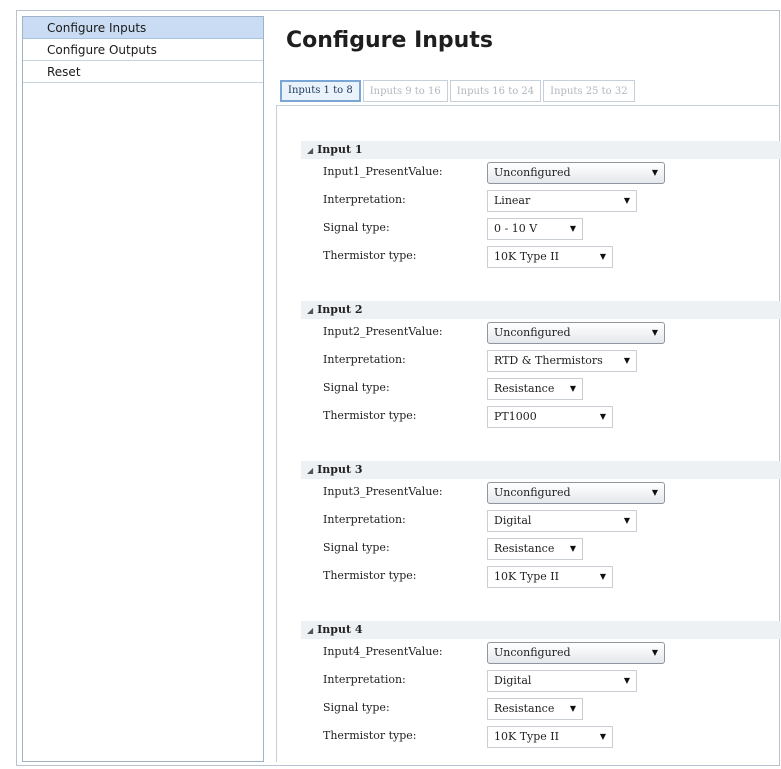 The image size is (781, 769). What do you see at coordinates (576, 493) in the screenshot?
I see `input-3-present-value-select: Unconfigured ▼` at bounding box center [576, 493].